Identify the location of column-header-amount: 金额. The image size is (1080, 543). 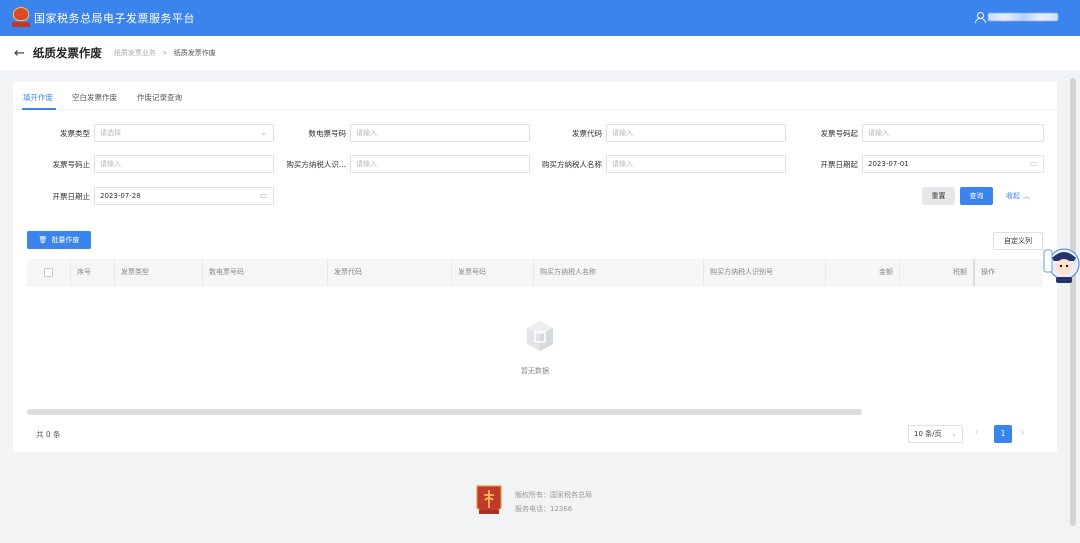
(862, 272).